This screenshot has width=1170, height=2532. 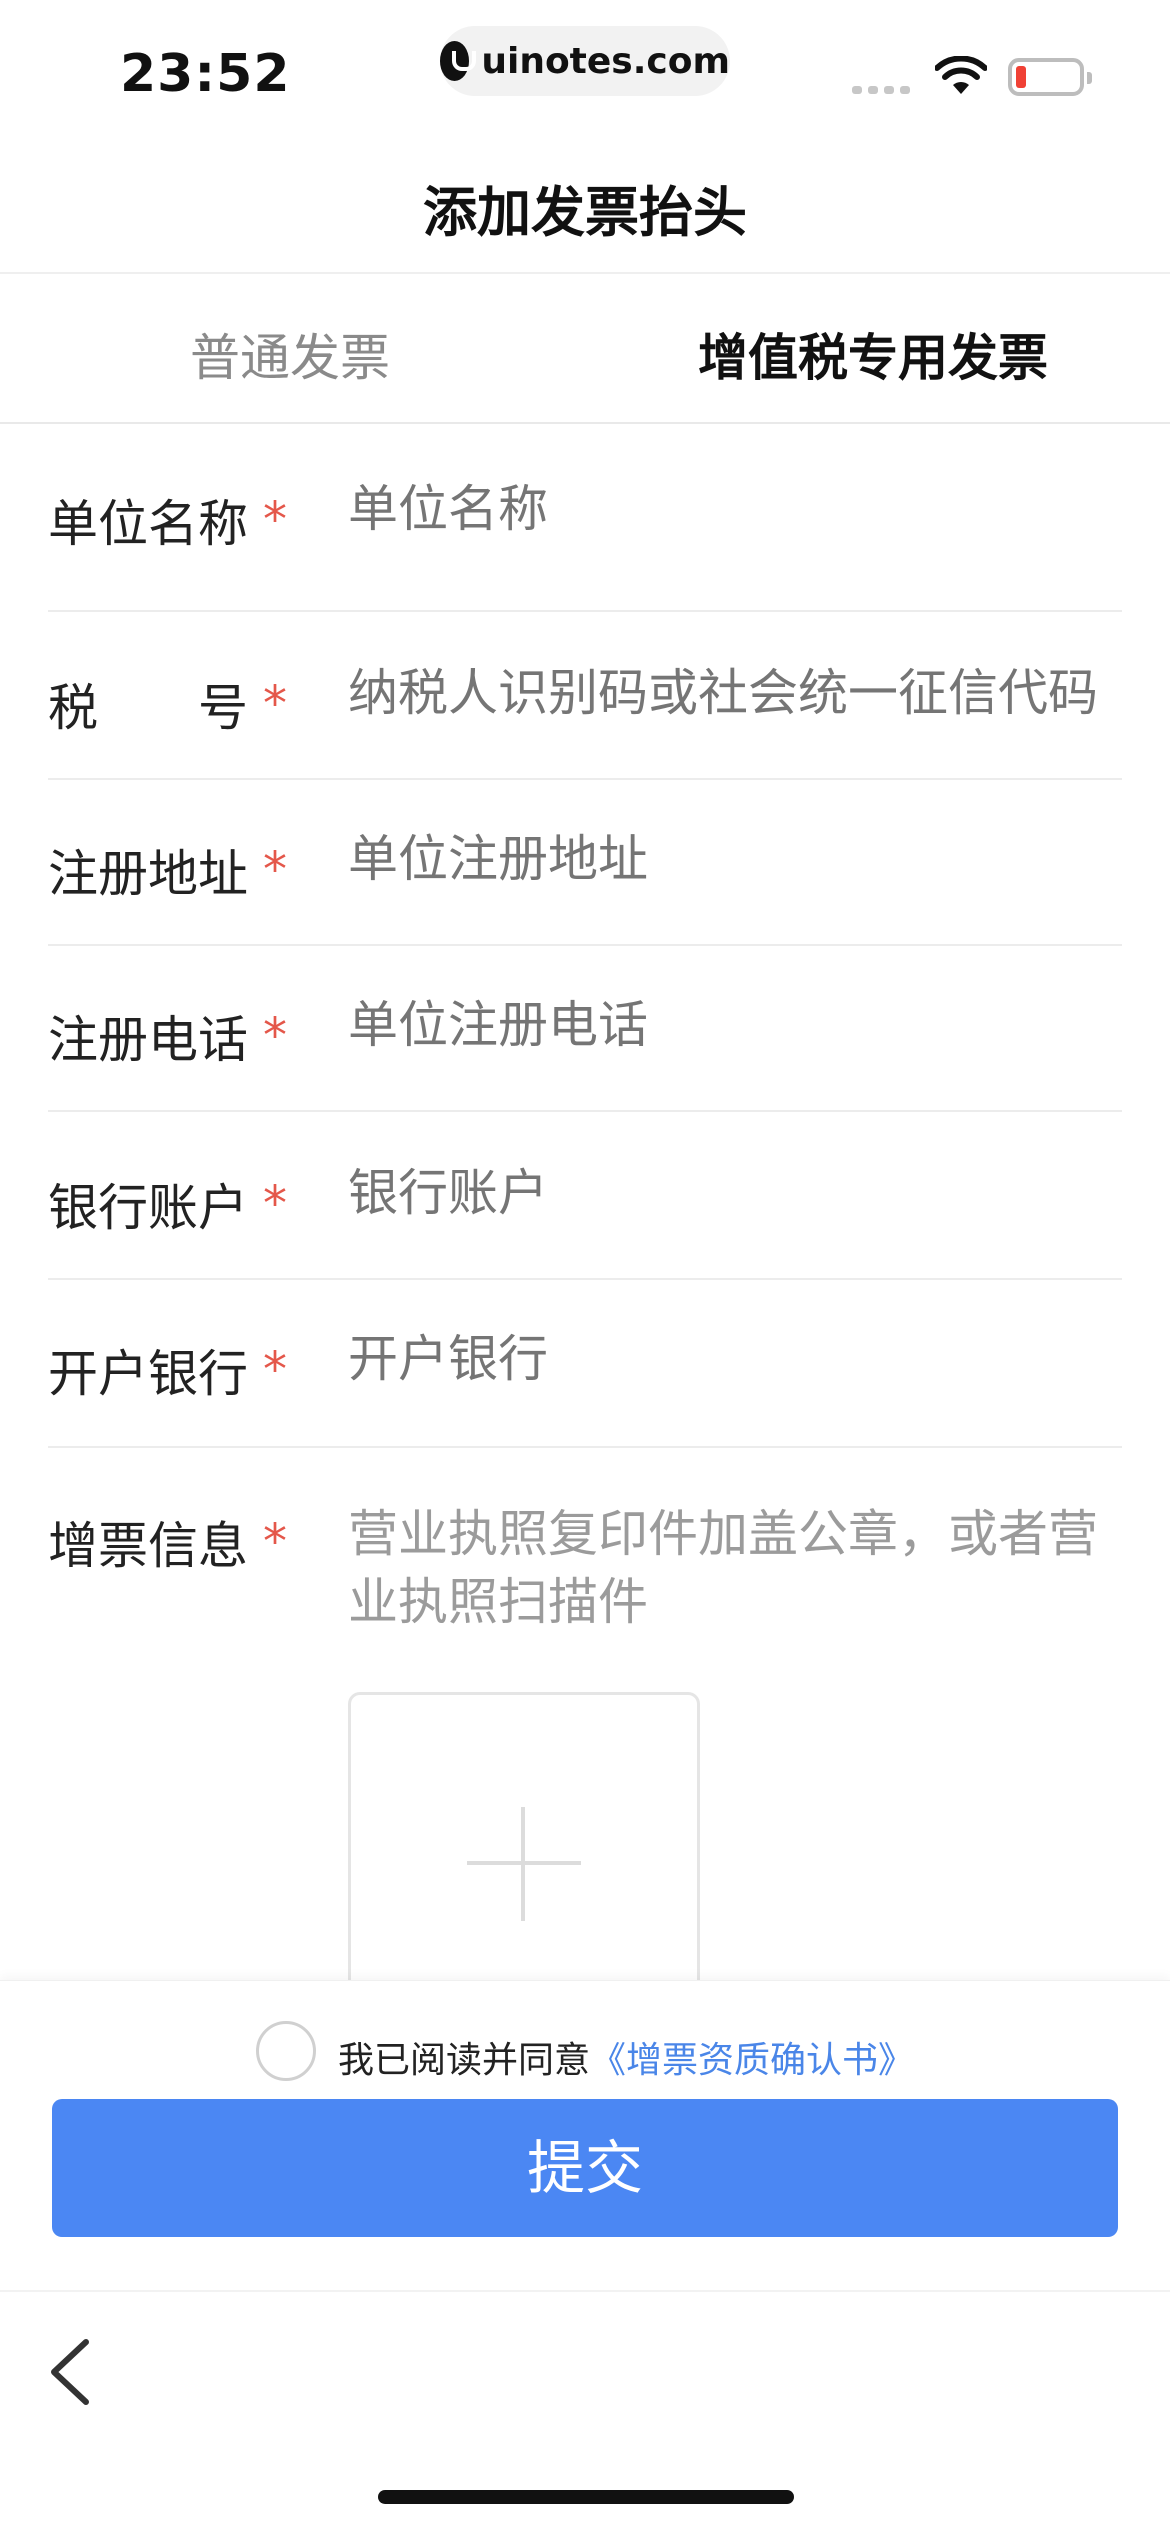 I want to click on agreement-link: 《增票资质确认书》, so click(x=752, y=2060).